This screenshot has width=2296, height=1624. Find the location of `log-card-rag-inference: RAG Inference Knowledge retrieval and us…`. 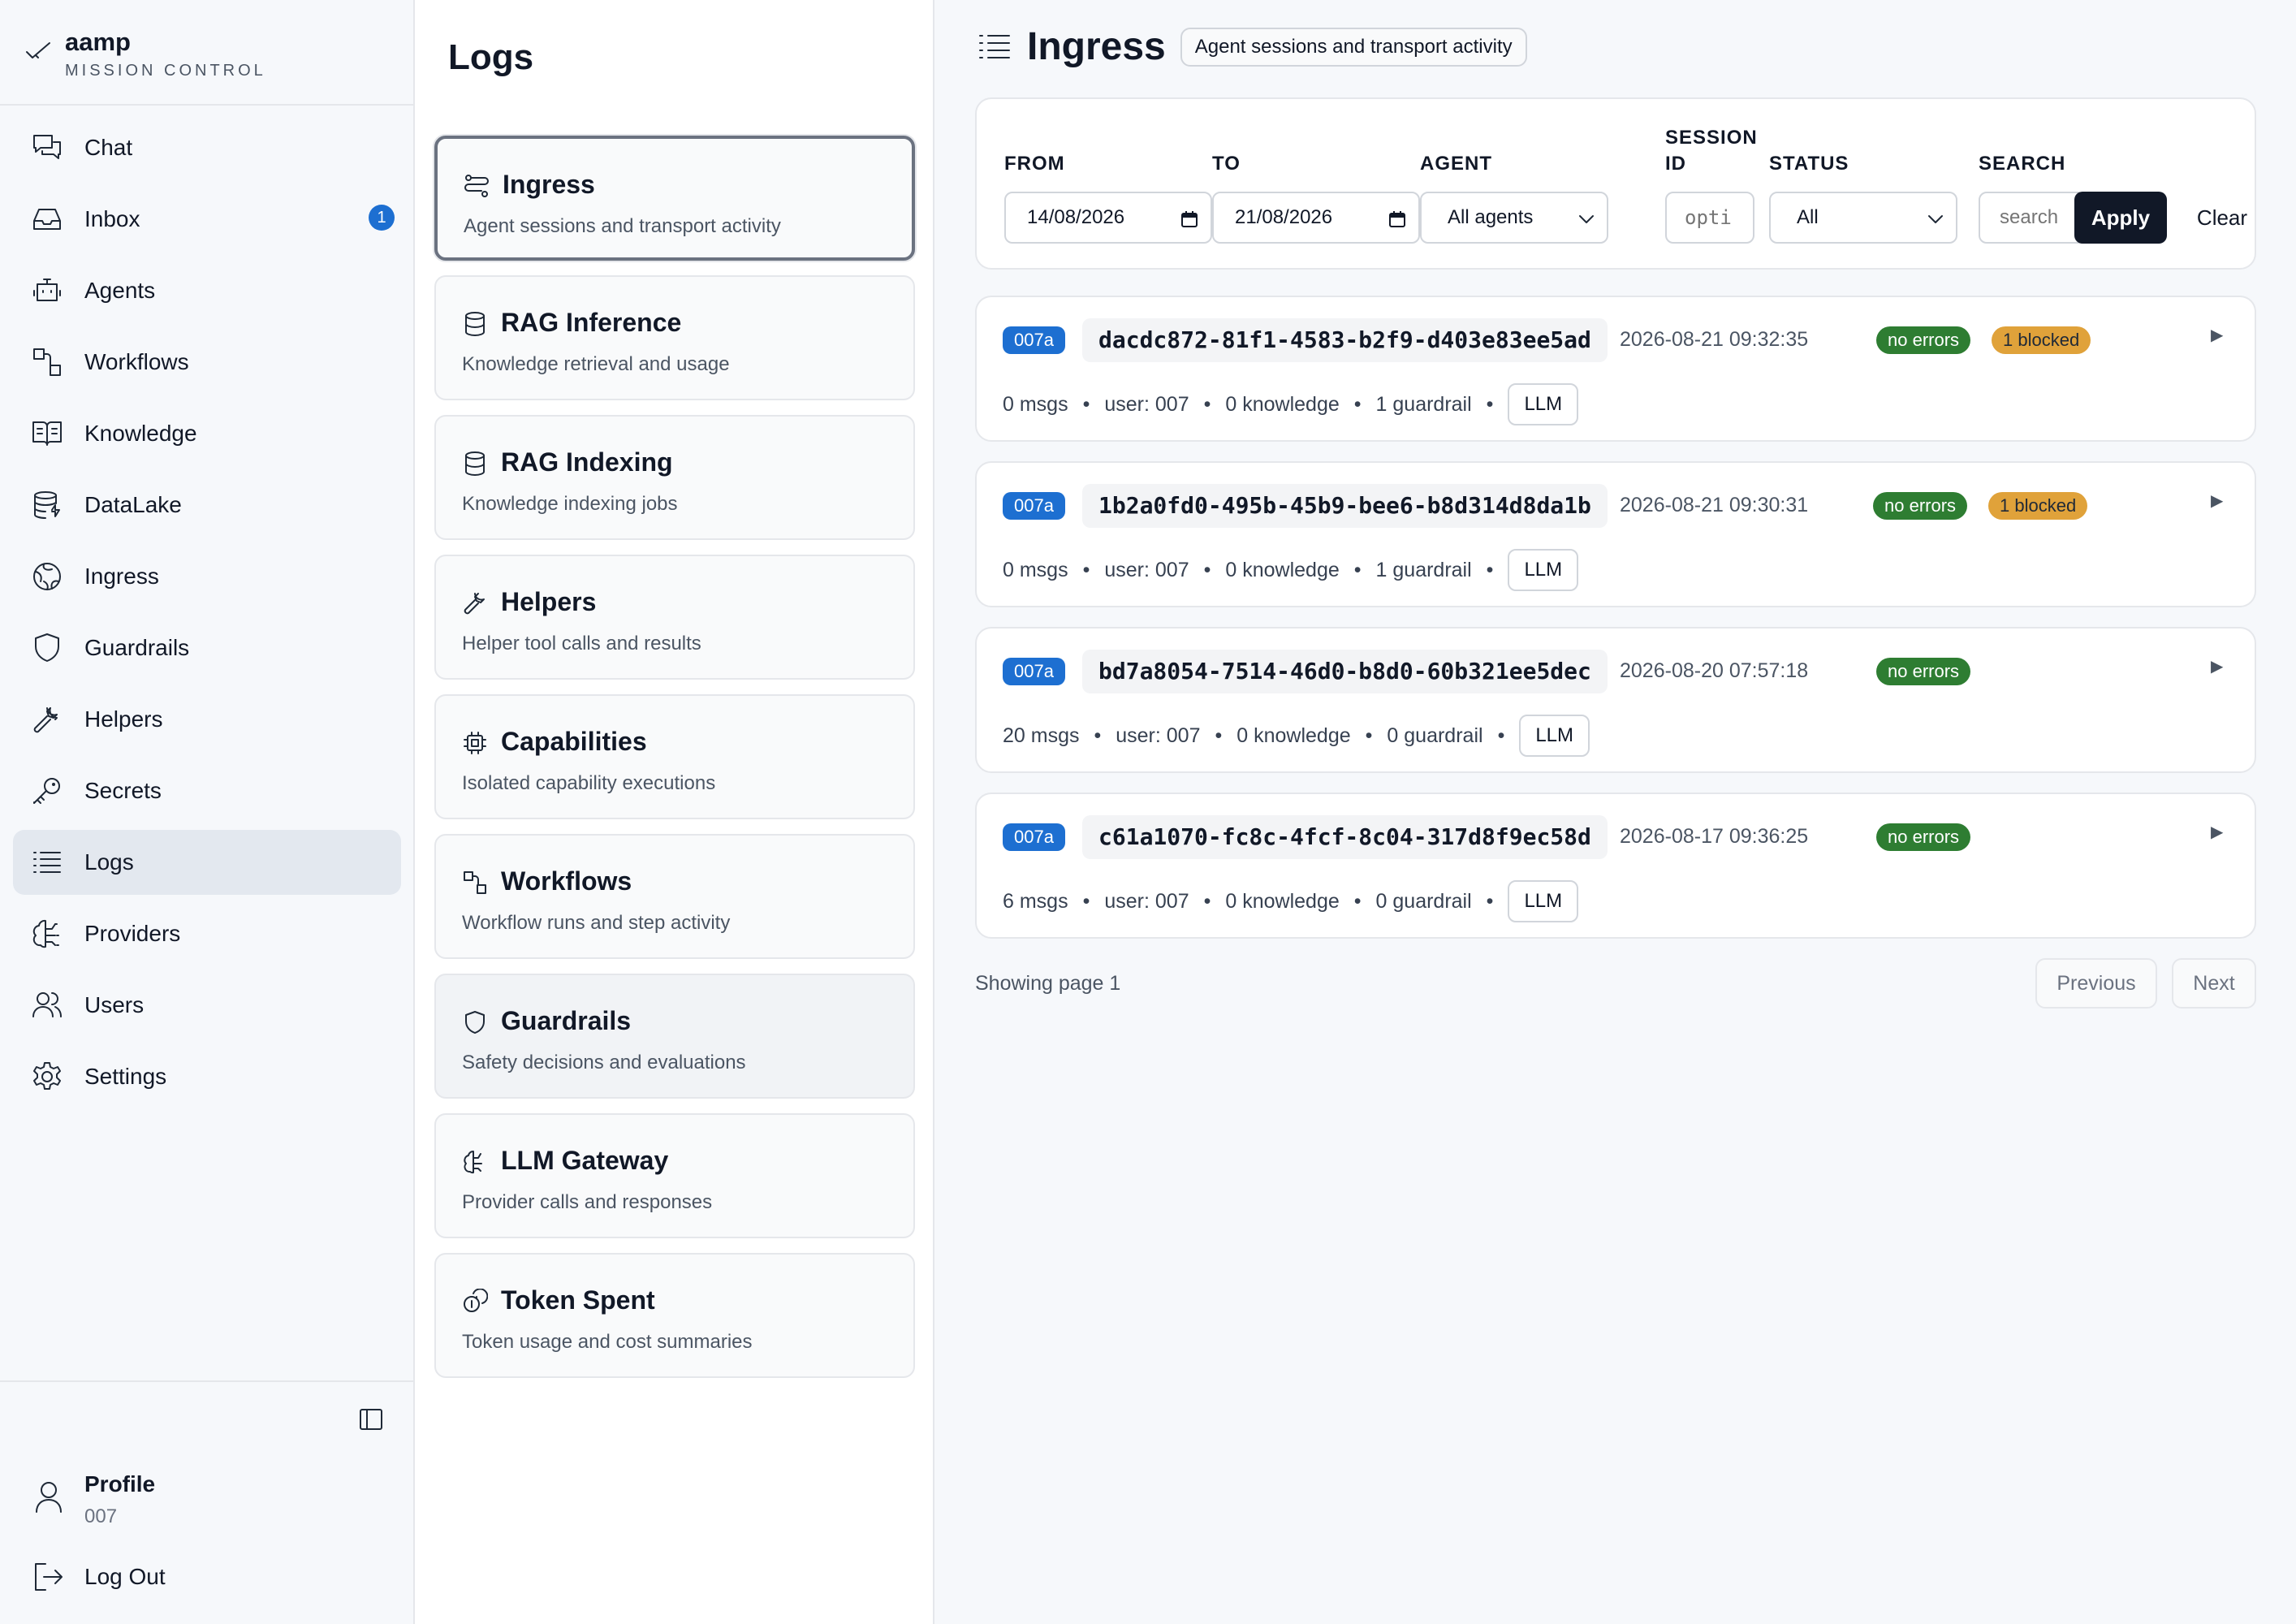

log-card-rag-inference: RAG Inference Knowledge retrieval and us… is located at coordinates (674, 337).